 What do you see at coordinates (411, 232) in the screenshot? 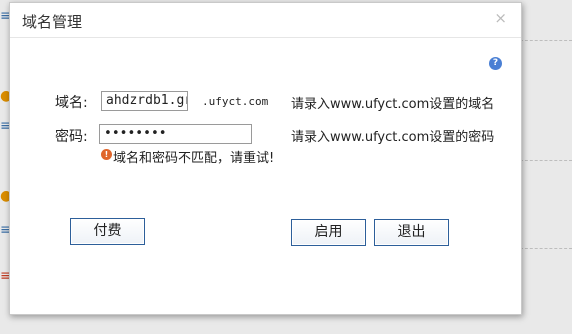
I see `exit-button: 退出` at bounding box center [411, 232].